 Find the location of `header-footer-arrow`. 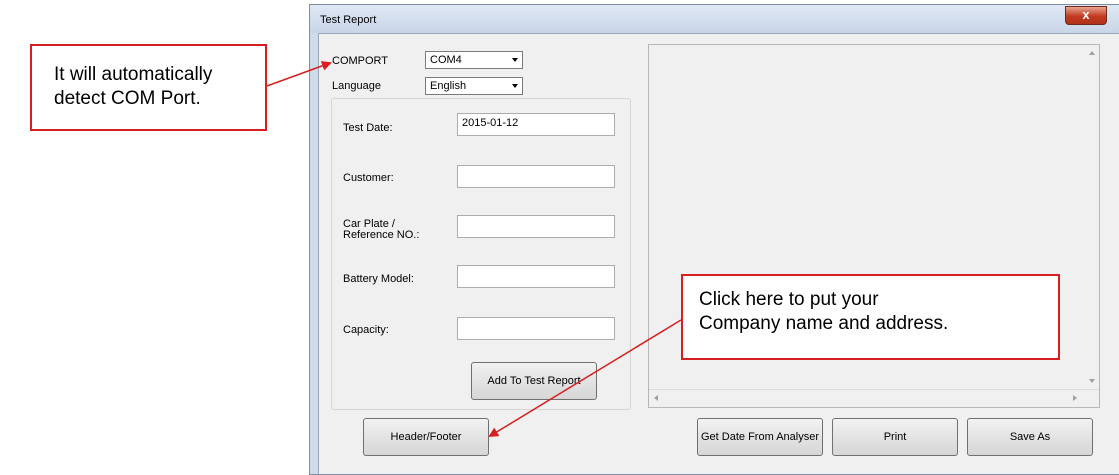

header-footer-arrow is located at coordinates (585, 378).